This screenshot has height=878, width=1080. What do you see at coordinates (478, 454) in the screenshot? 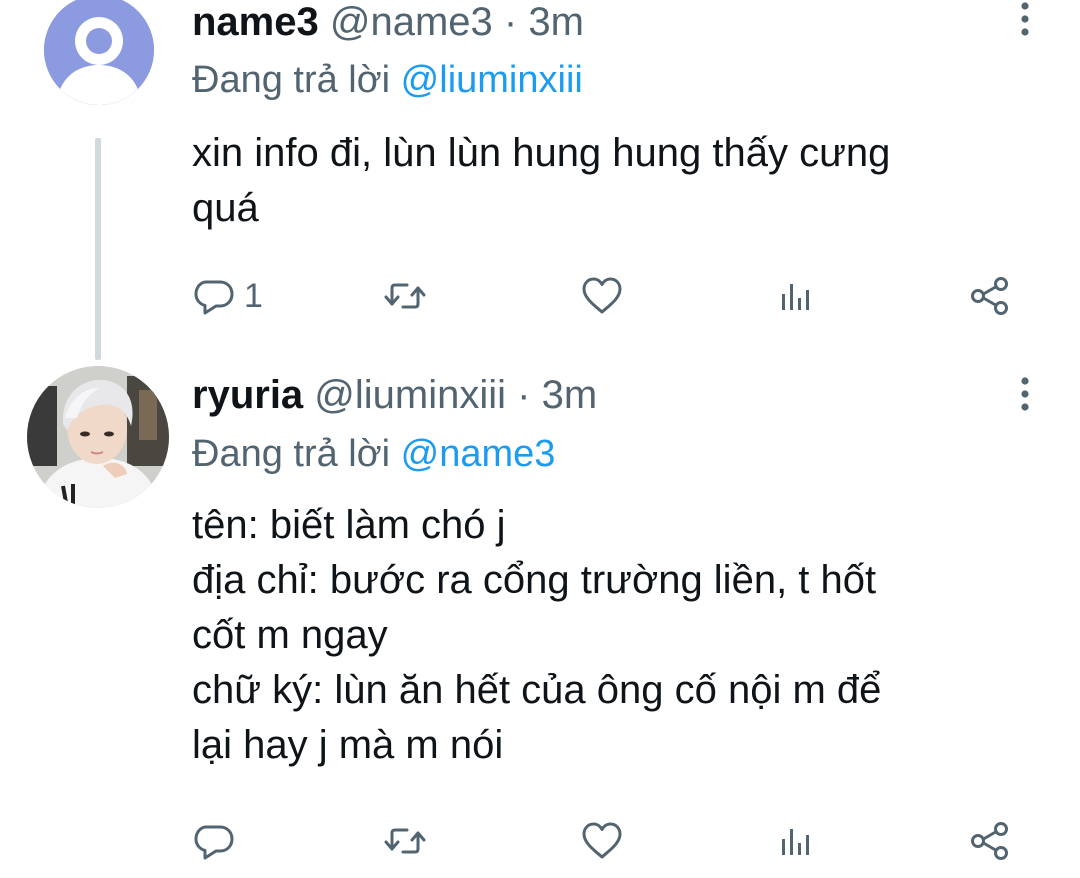
I see `replying-mention-link: @name3` at bounding box center [478, 454].